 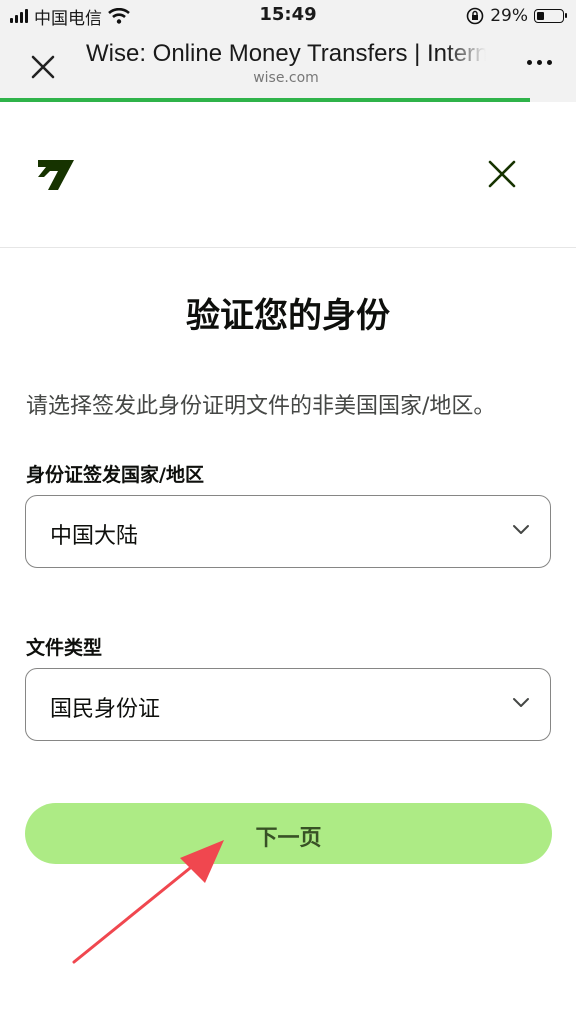 What do you see at coordinates (550, 16) in the screenshot?
I see `battery-icon` at bounding box center [550, 16].